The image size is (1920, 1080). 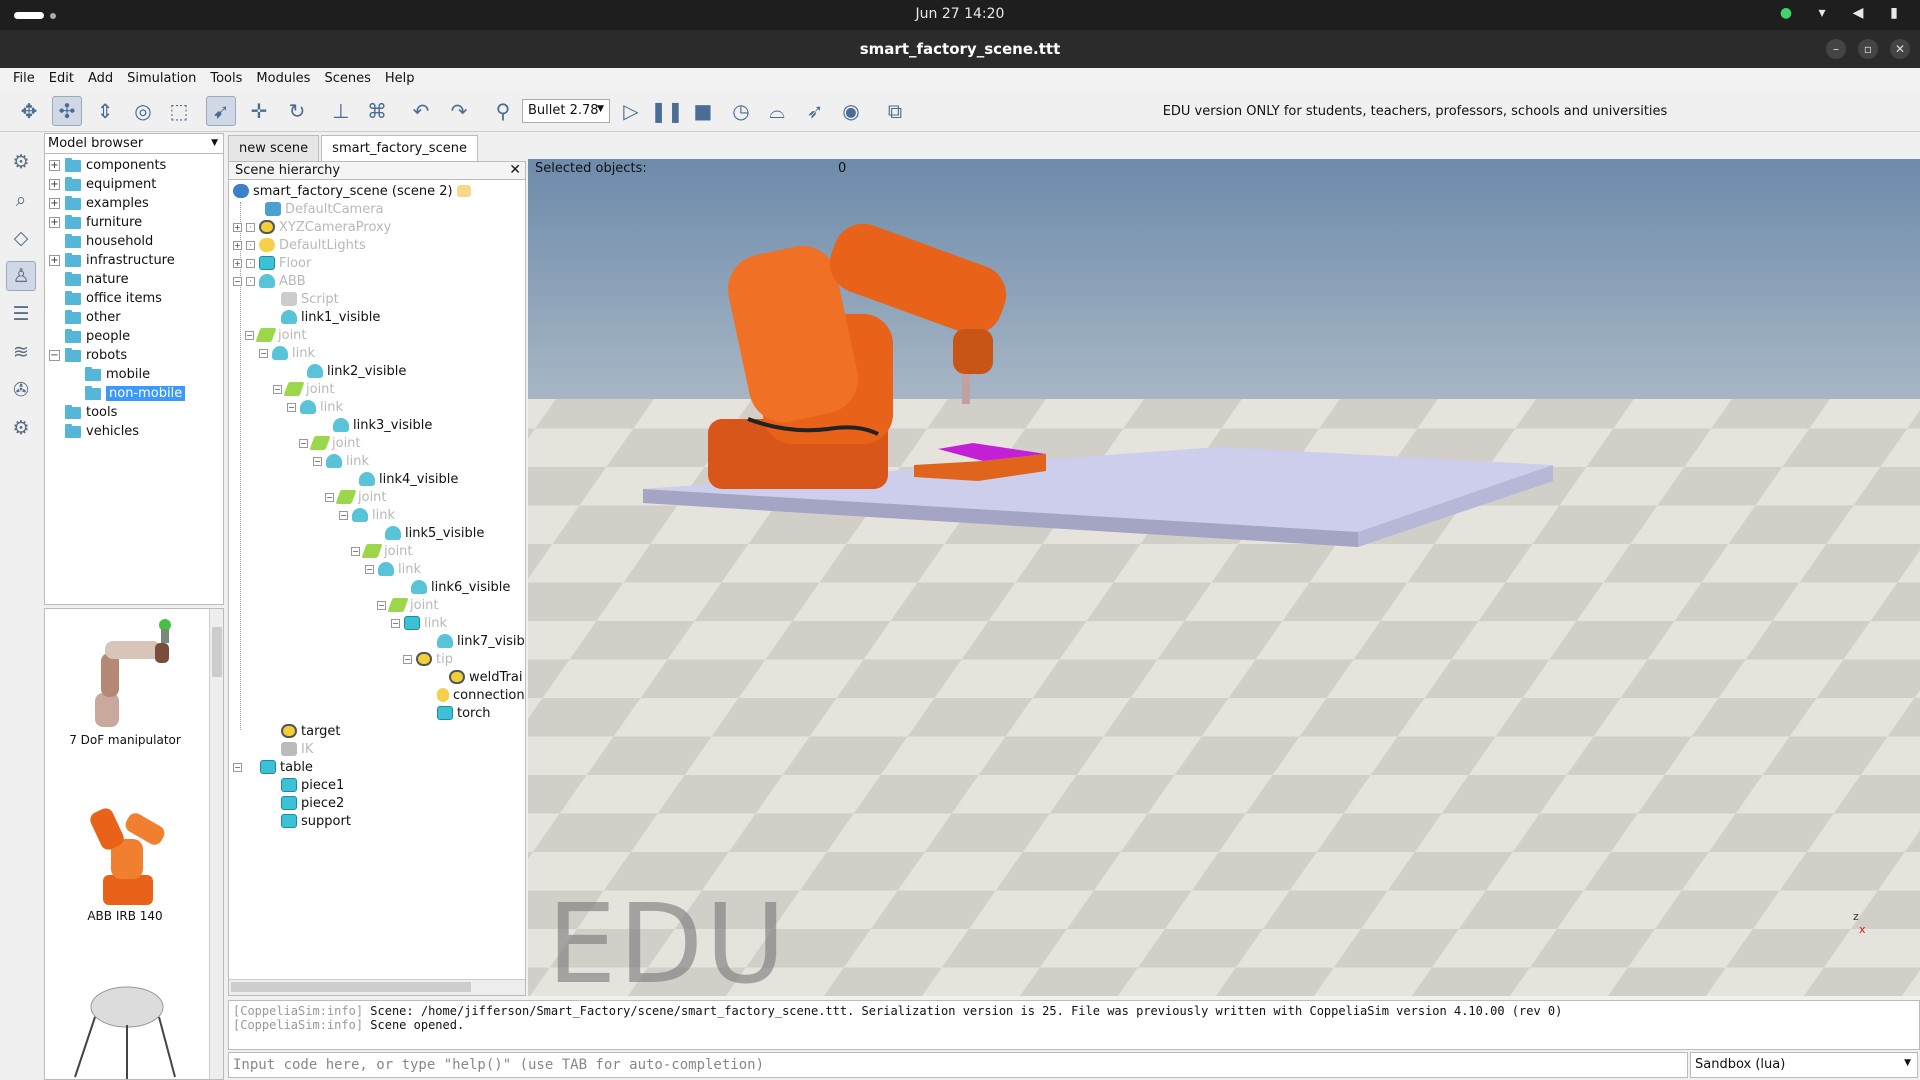 What do you see at coordinates (777, 111) in the screenshot?
I see `slow-down-icon: ⌓` at bounding box center [777, 111].